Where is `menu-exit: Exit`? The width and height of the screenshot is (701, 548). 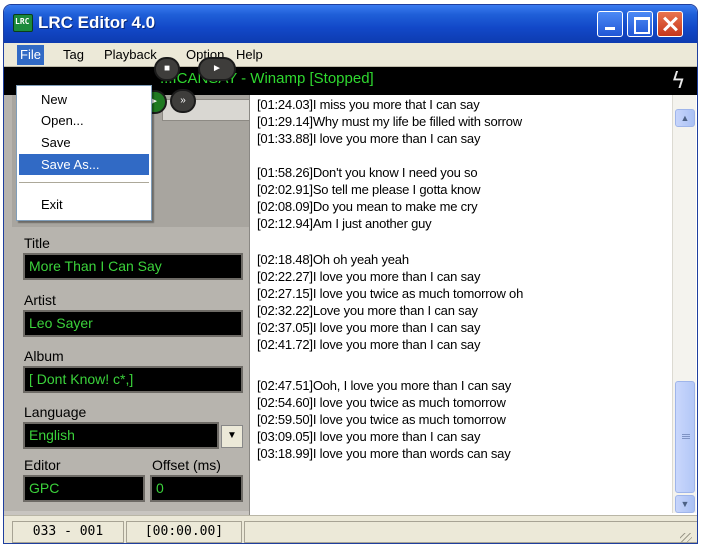
menu-exit: Exit is located at coordinates (84, 204).